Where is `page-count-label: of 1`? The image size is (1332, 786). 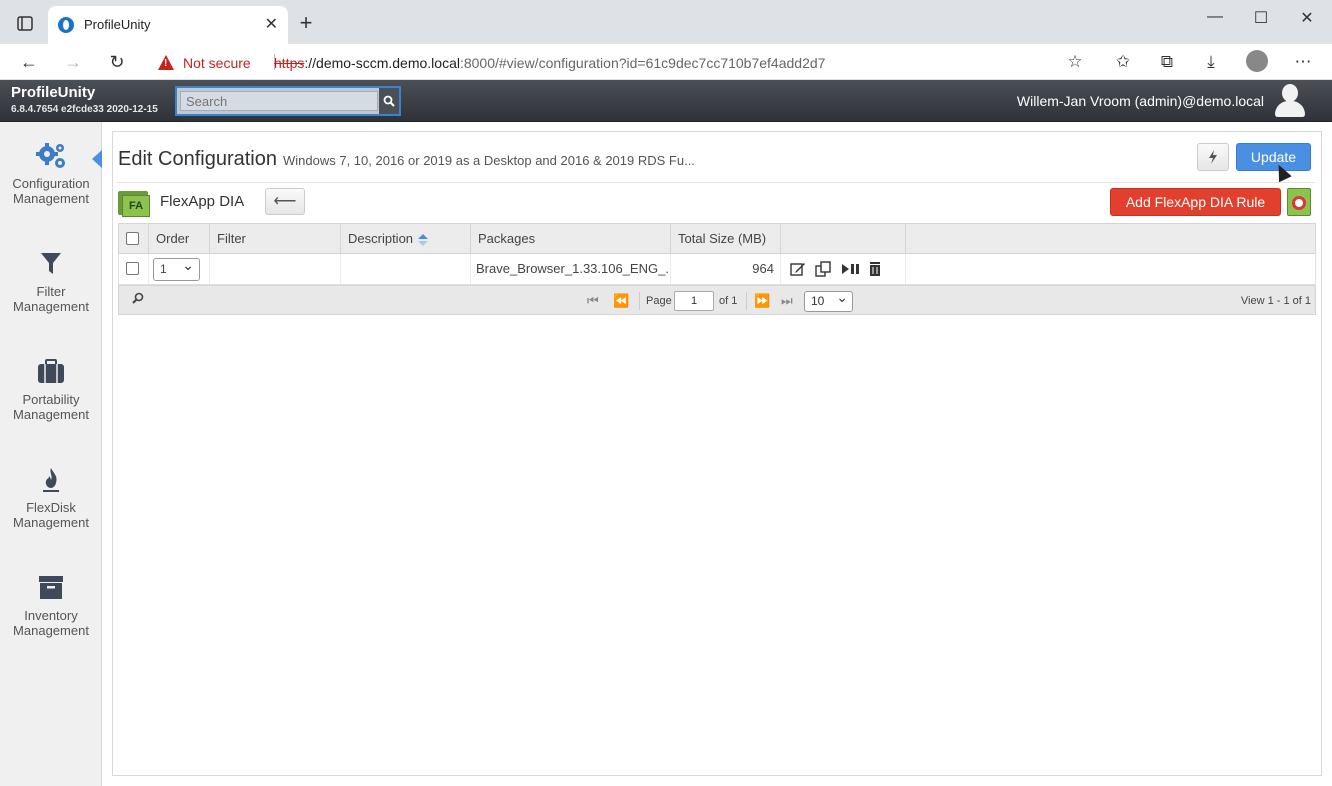
page-count-label: of 1 is located at coordinates (728, 301).